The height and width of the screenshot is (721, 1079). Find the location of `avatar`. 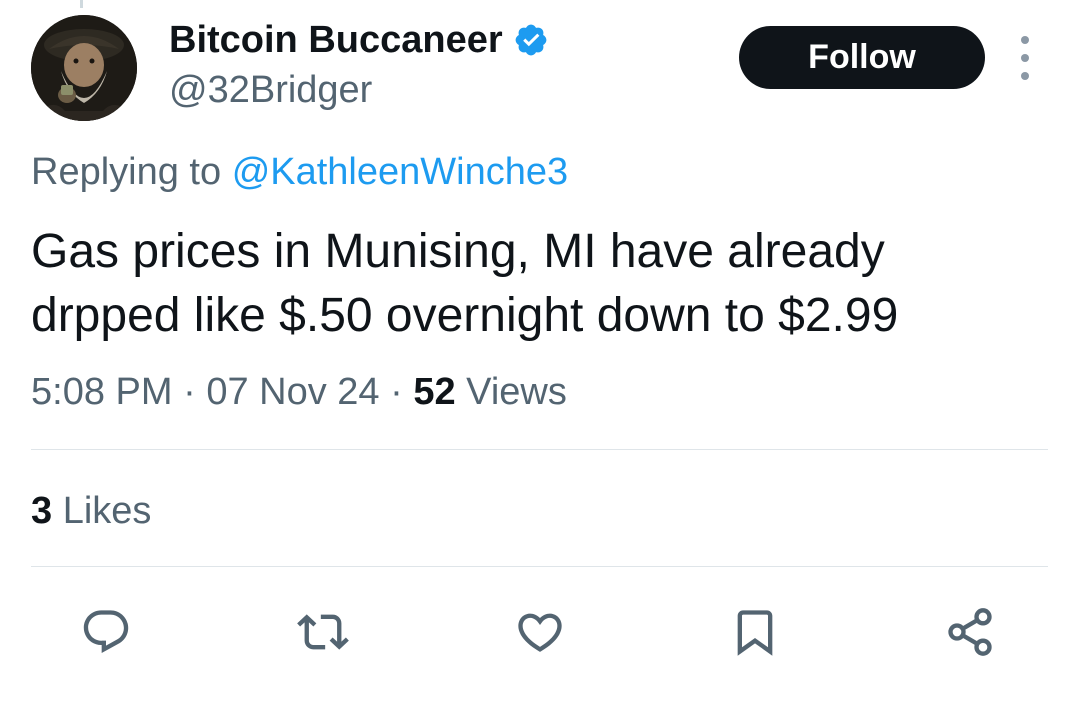

avatar is located at coordinates (84, 68).